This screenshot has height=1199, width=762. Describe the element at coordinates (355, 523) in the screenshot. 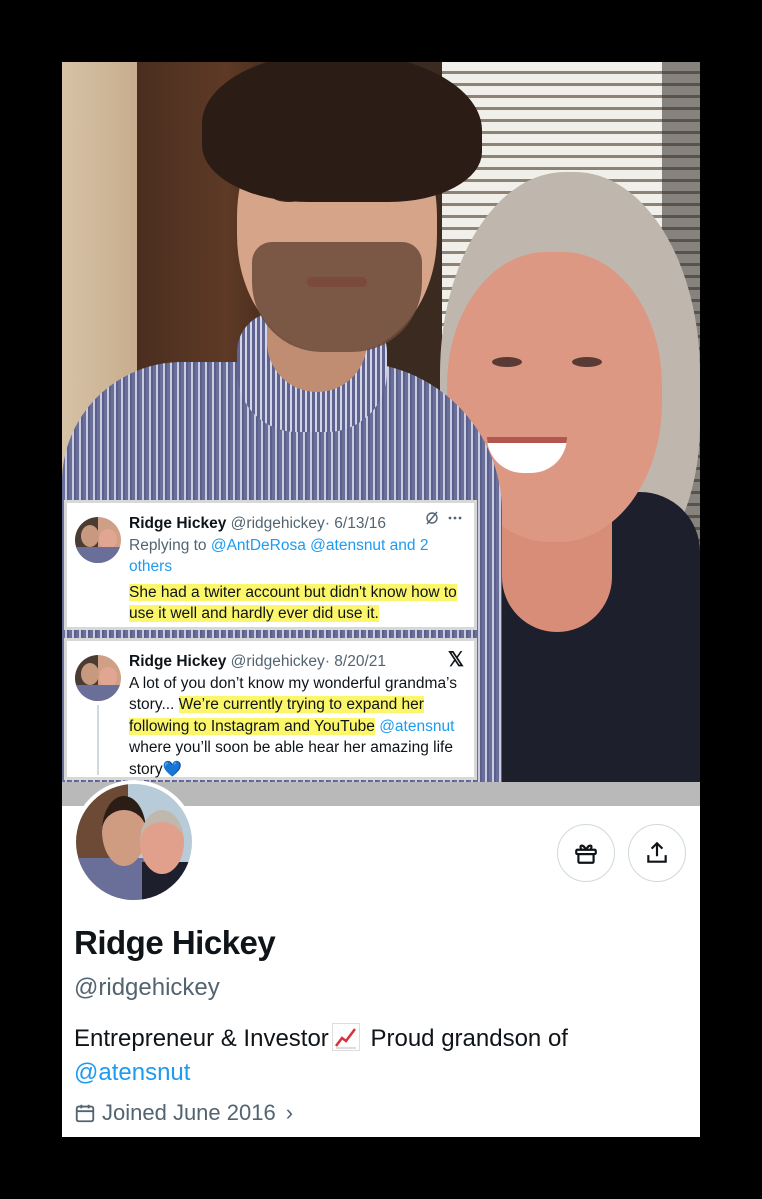

I see `tweet-date: · 6/13/16` at that location.